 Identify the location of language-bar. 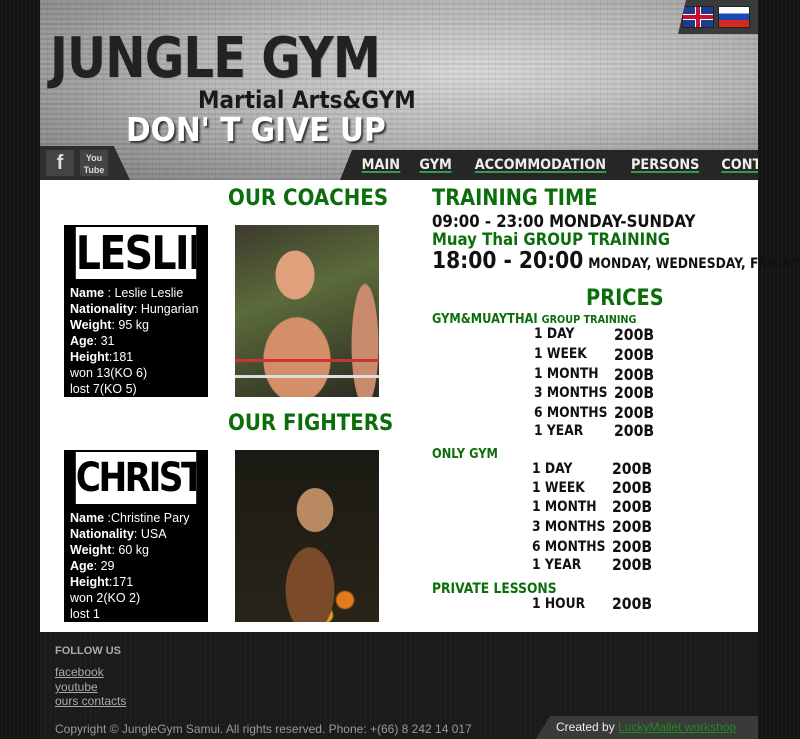
(718, 17).